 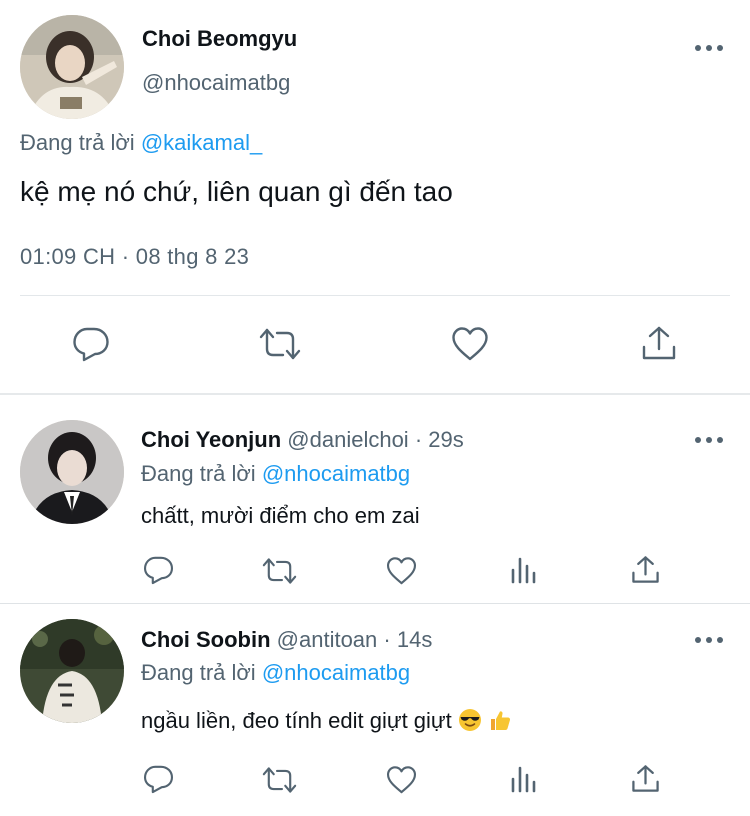 I want to click on author-handle: @nhocaimatbg, so click(x=216, y=83).